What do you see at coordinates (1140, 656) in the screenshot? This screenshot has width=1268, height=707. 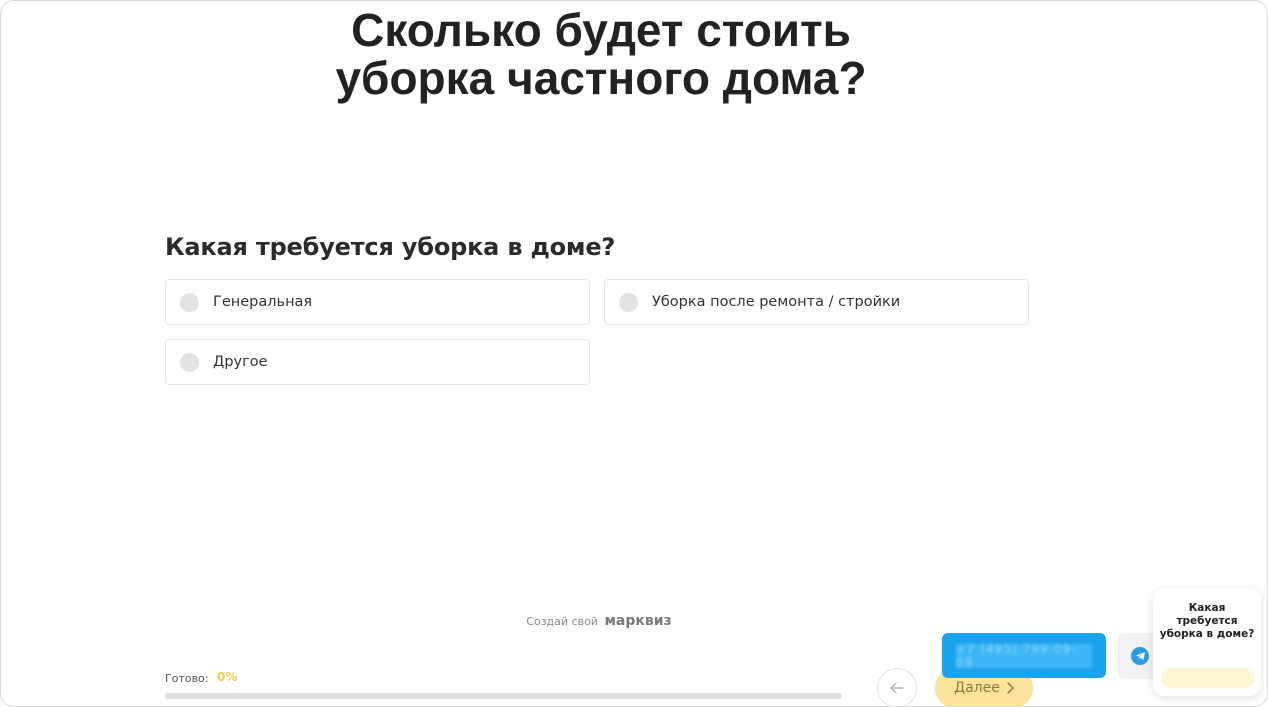 I see `telegram-icon` at bounding box center [1140, 656].